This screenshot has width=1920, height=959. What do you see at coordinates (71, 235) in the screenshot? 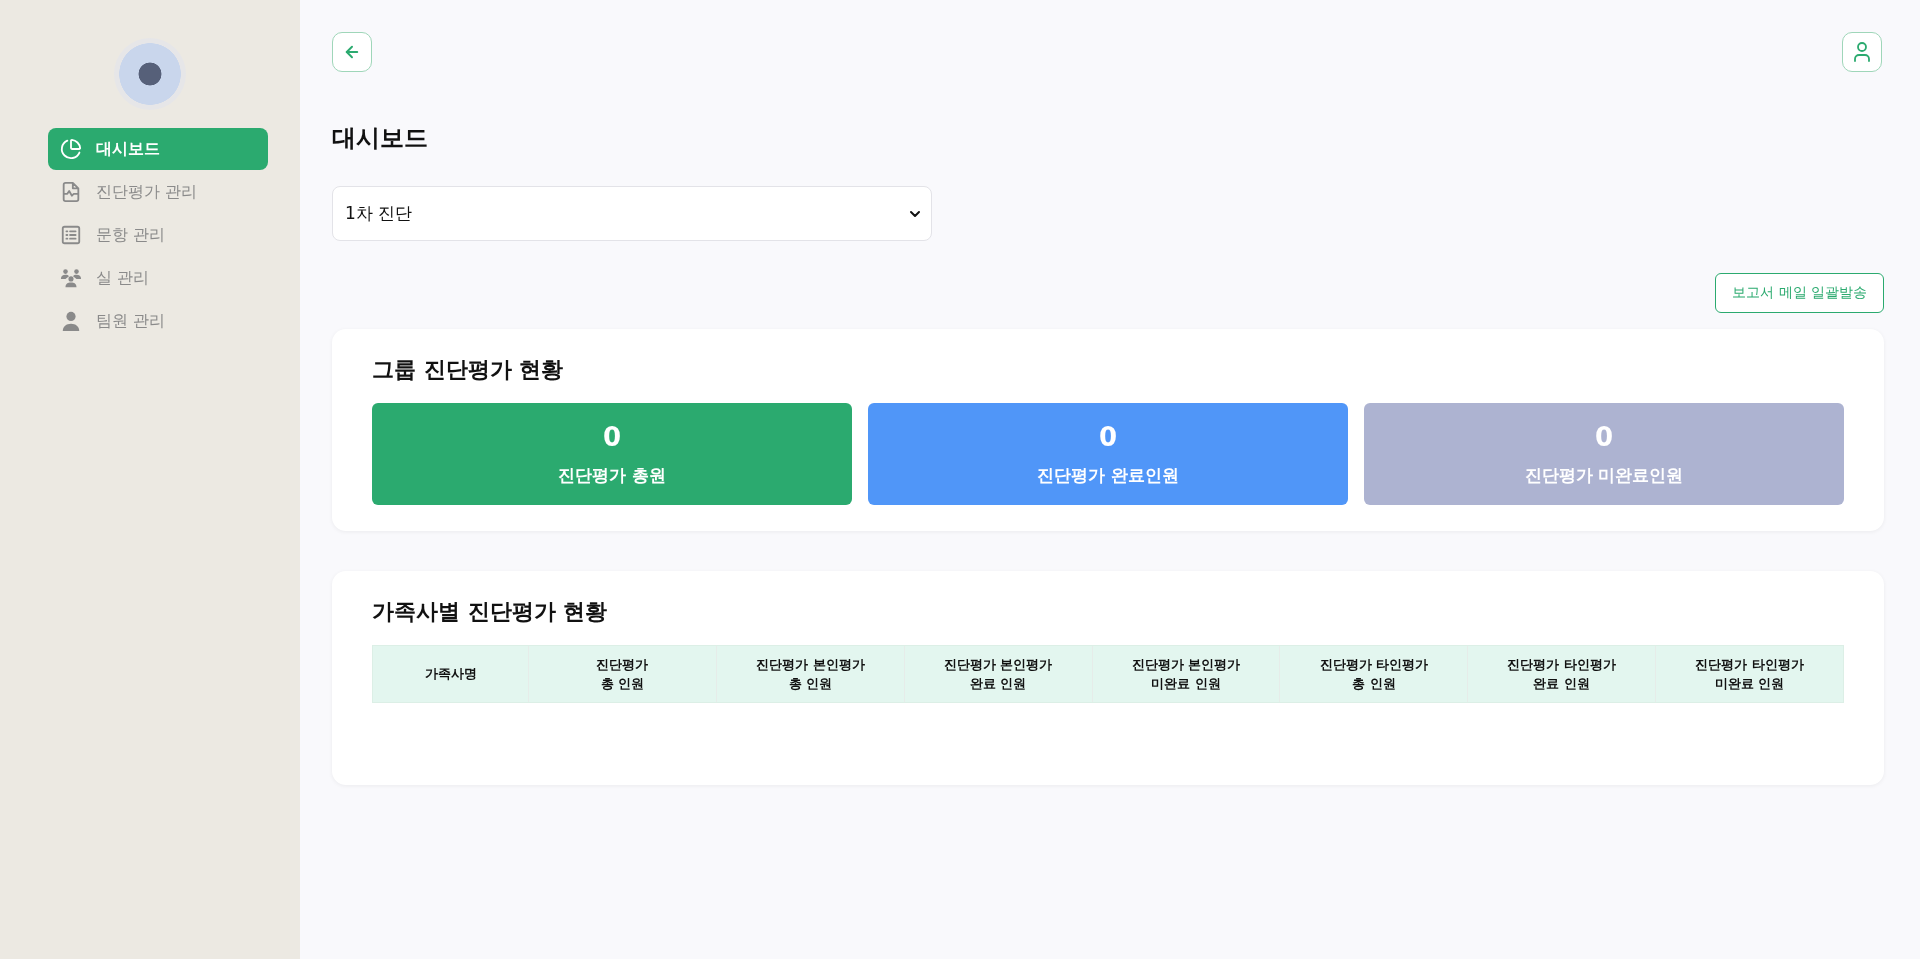
I see `list-icon` at bounding box center [71, 235].